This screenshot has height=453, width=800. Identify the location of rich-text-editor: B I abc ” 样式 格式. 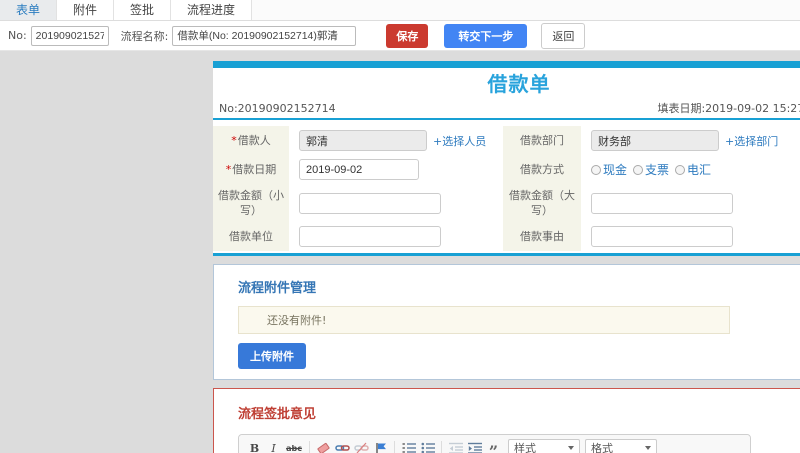
(494, 443).